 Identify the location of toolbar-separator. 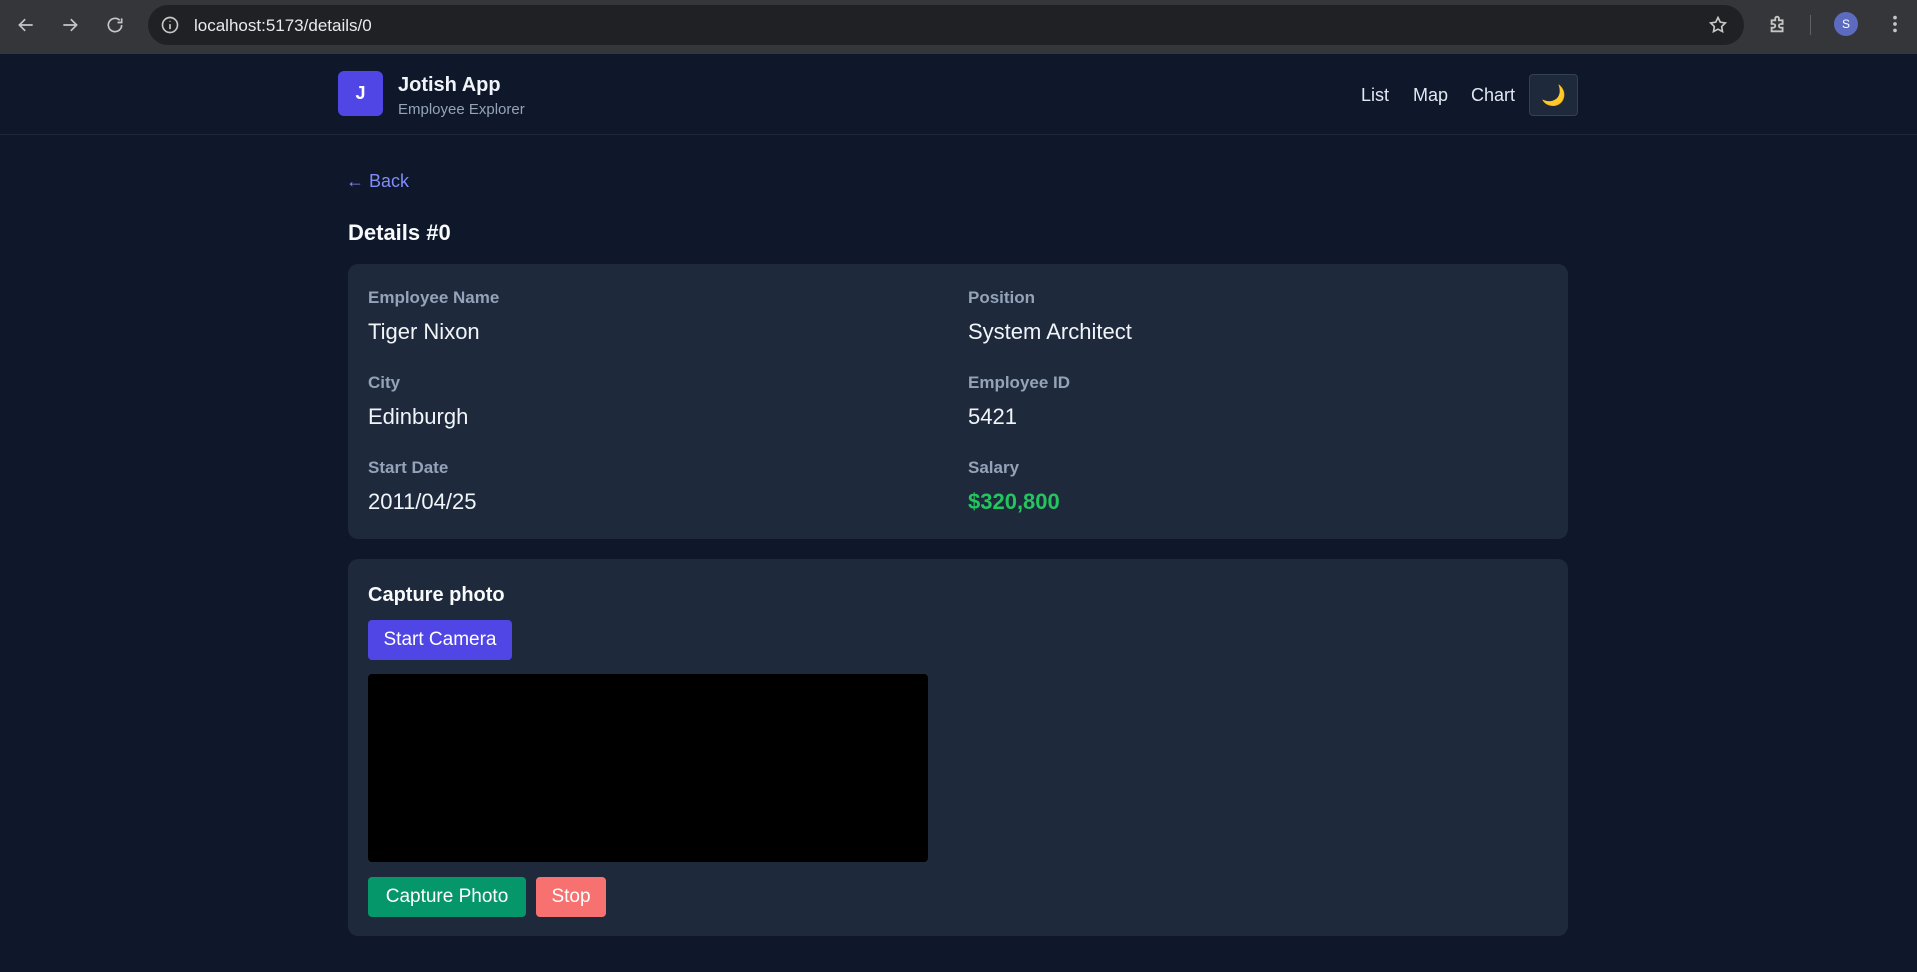
(1810, 25).